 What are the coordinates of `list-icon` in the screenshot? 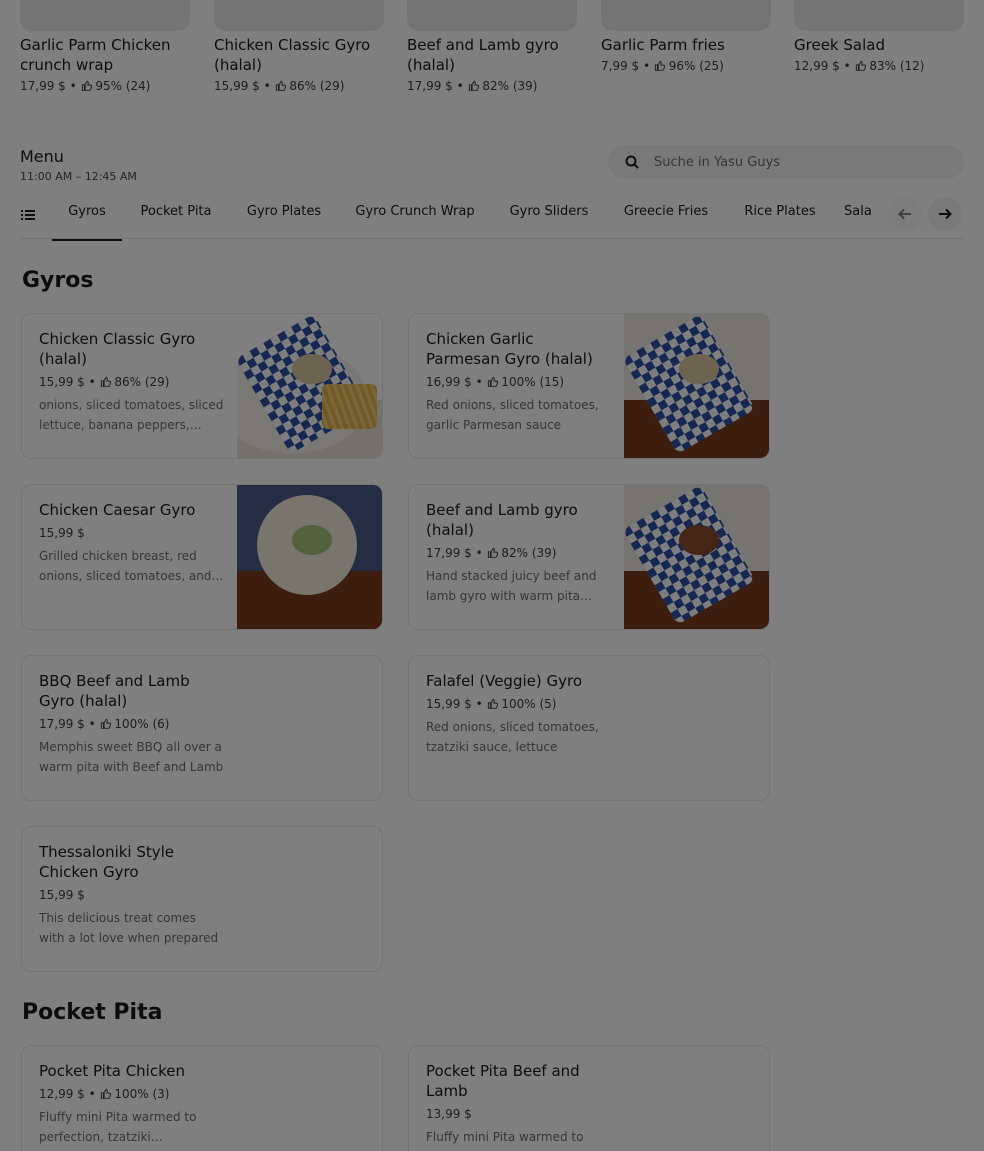 It's located at (28, 215).